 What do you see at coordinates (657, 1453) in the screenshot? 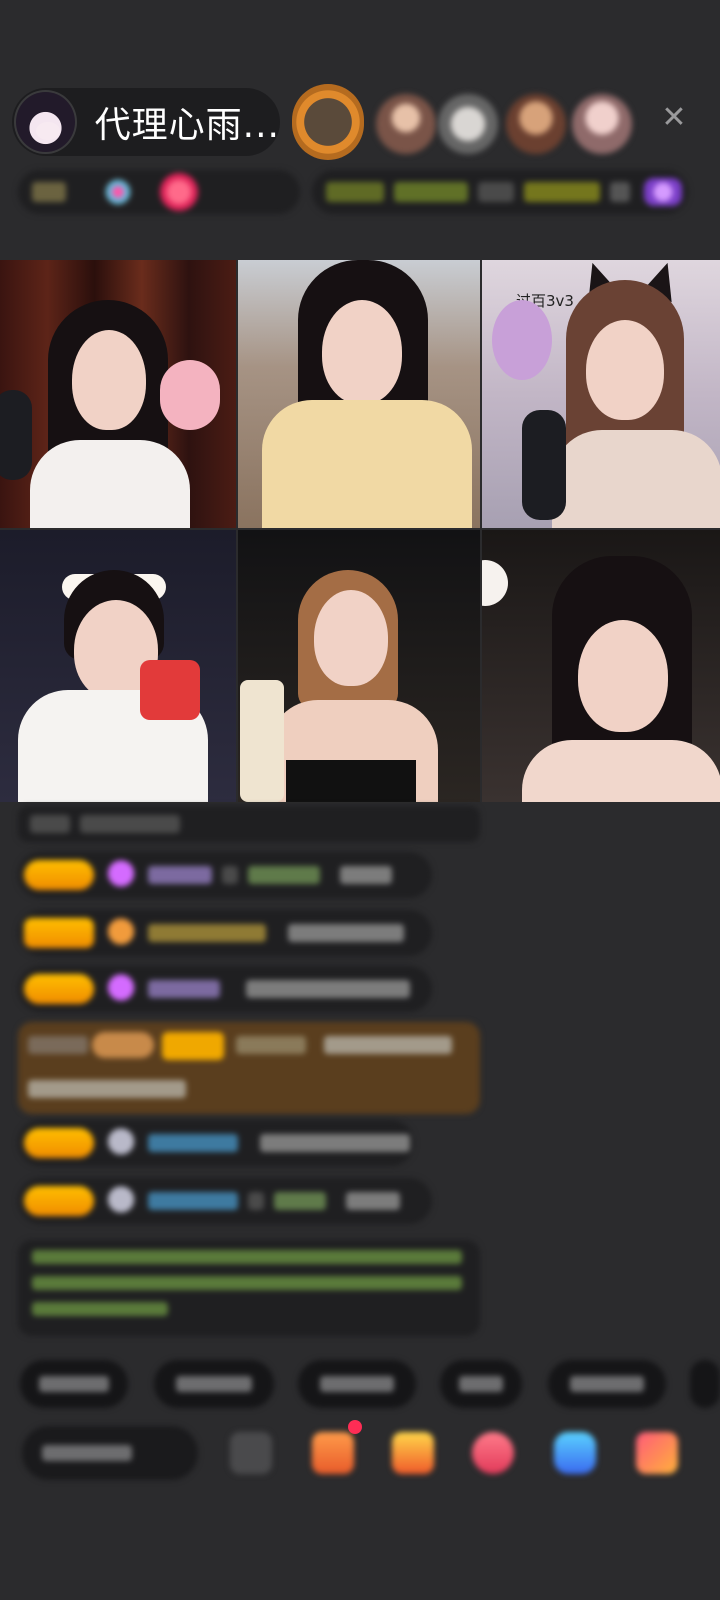
I see `gift-icon` at bounding box center [657, 1453].